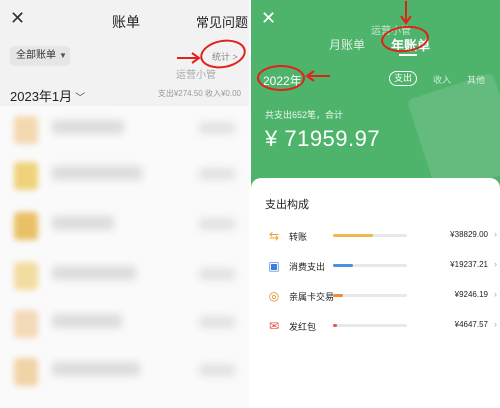 This screenshot has width=500, height=408. What do you see at coordinates (196, 75) in the screenshot?
I see `watermark: 运营小管` at bounding box center [196, 75].